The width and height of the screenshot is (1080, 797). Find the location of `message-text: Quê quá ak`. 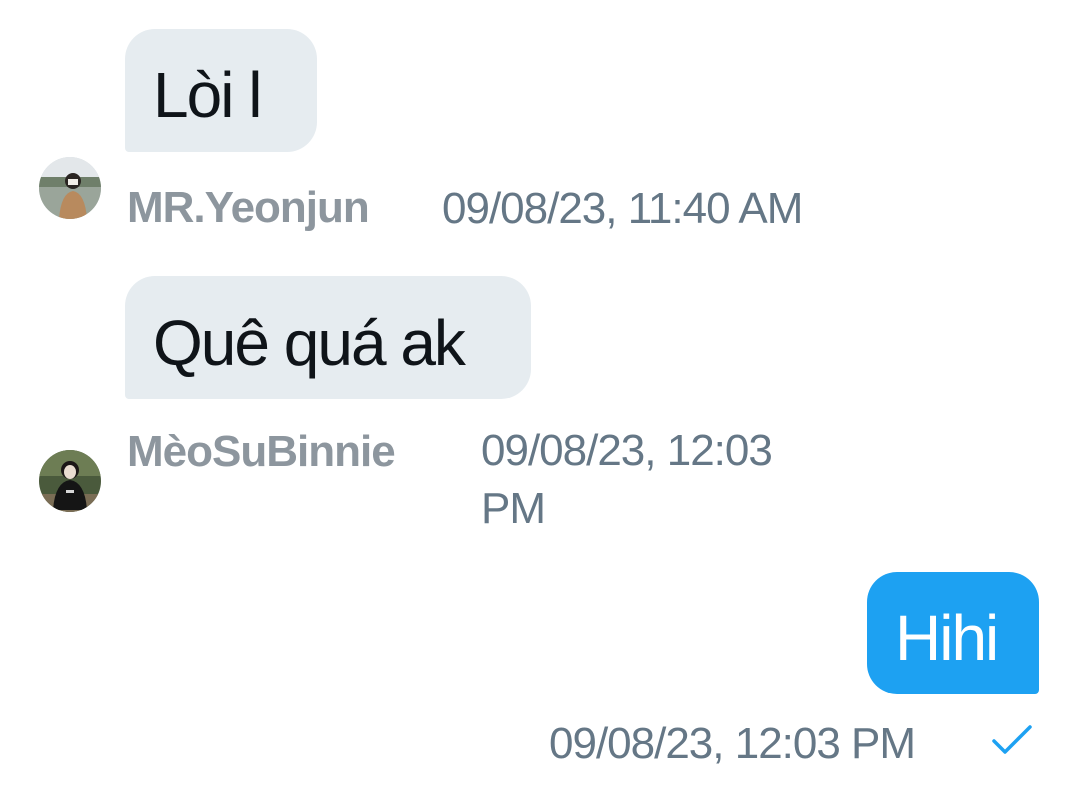

message-text: Quê quá ak is located at coordinates (309, 343).